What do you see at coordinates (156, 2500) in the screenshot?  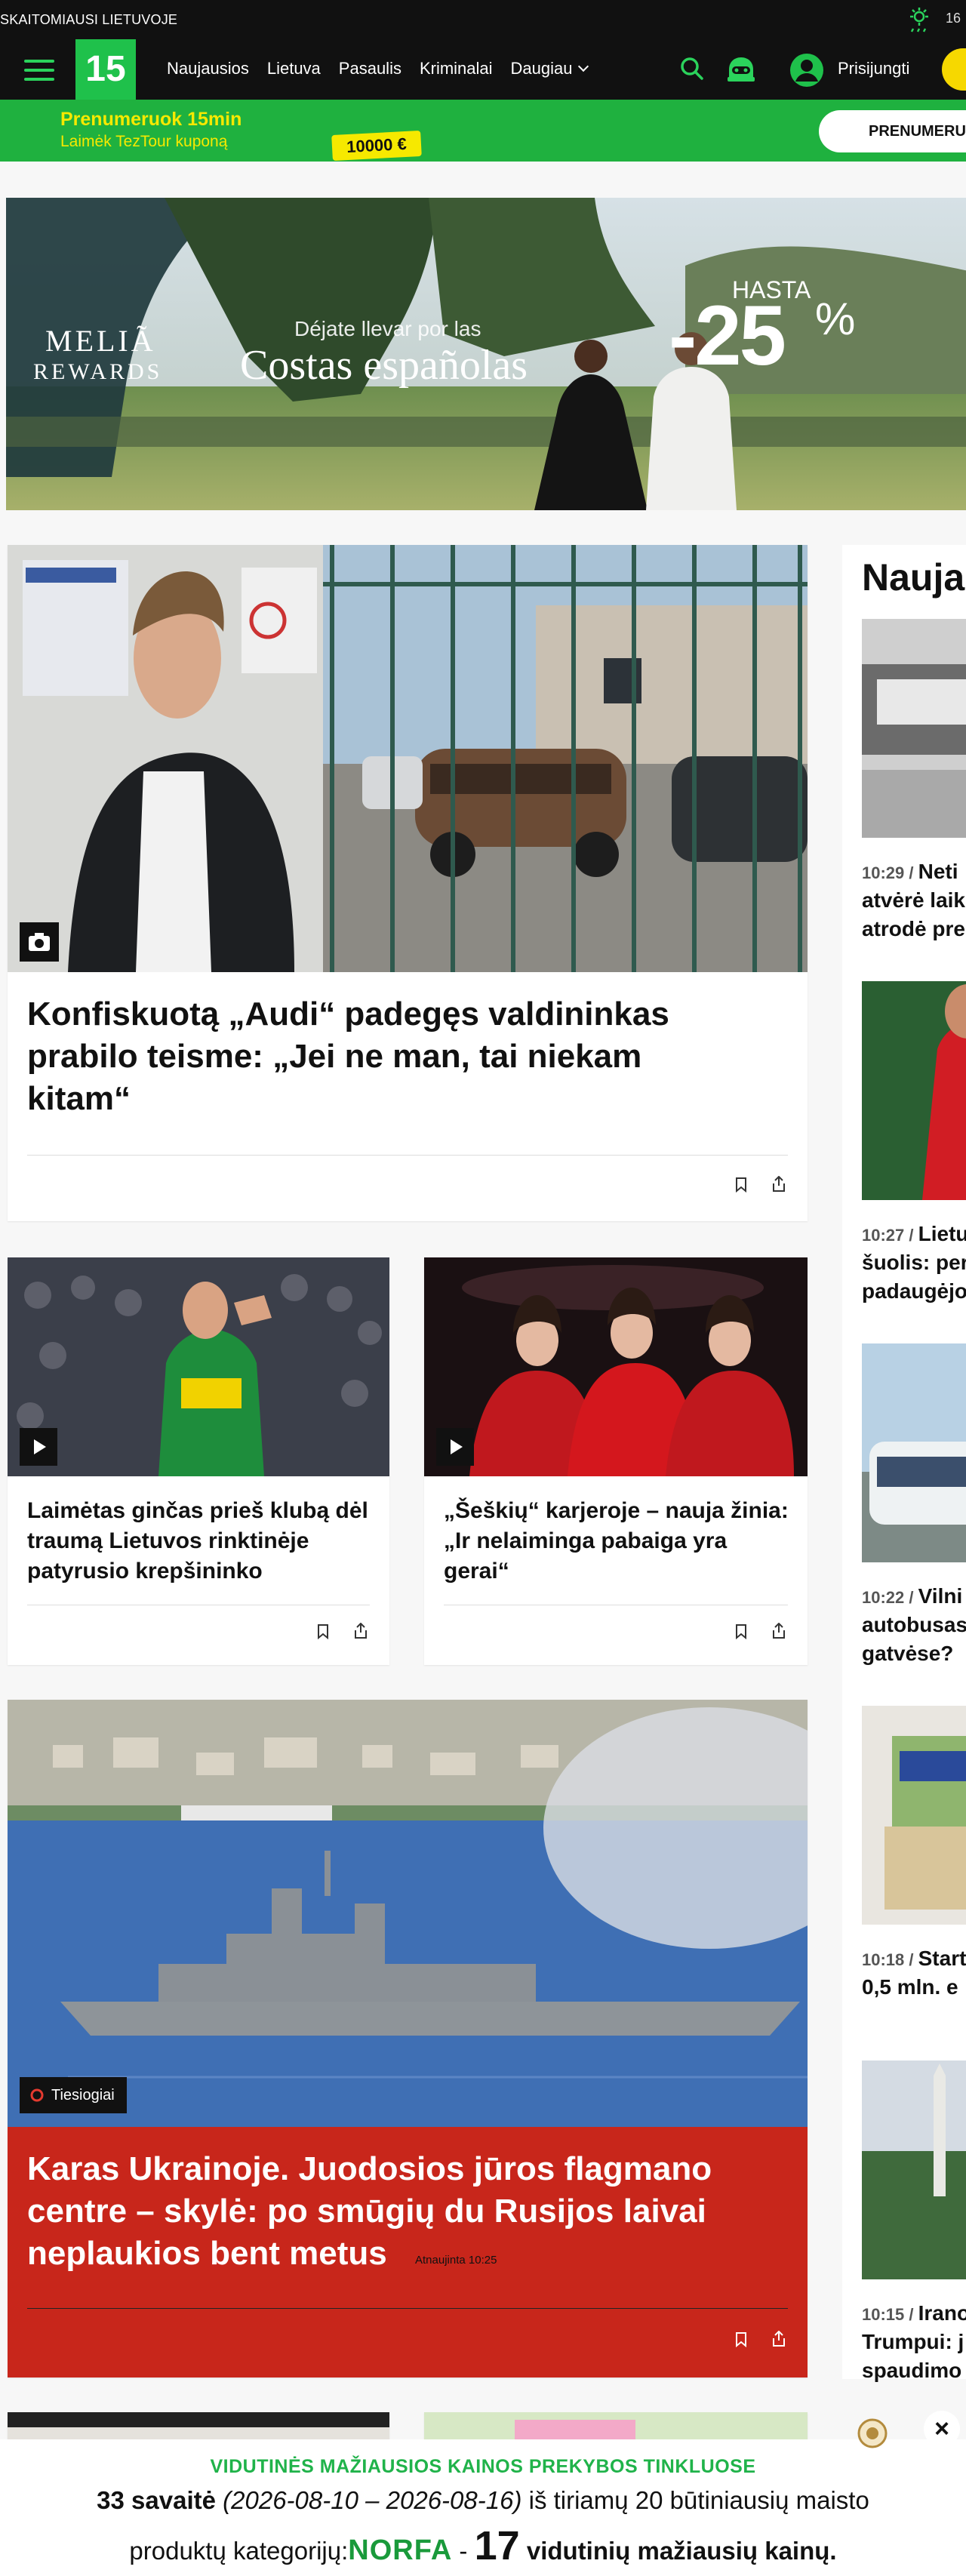 I see `banner-week: 33 savaitė` at bounding box center [156, 2500].